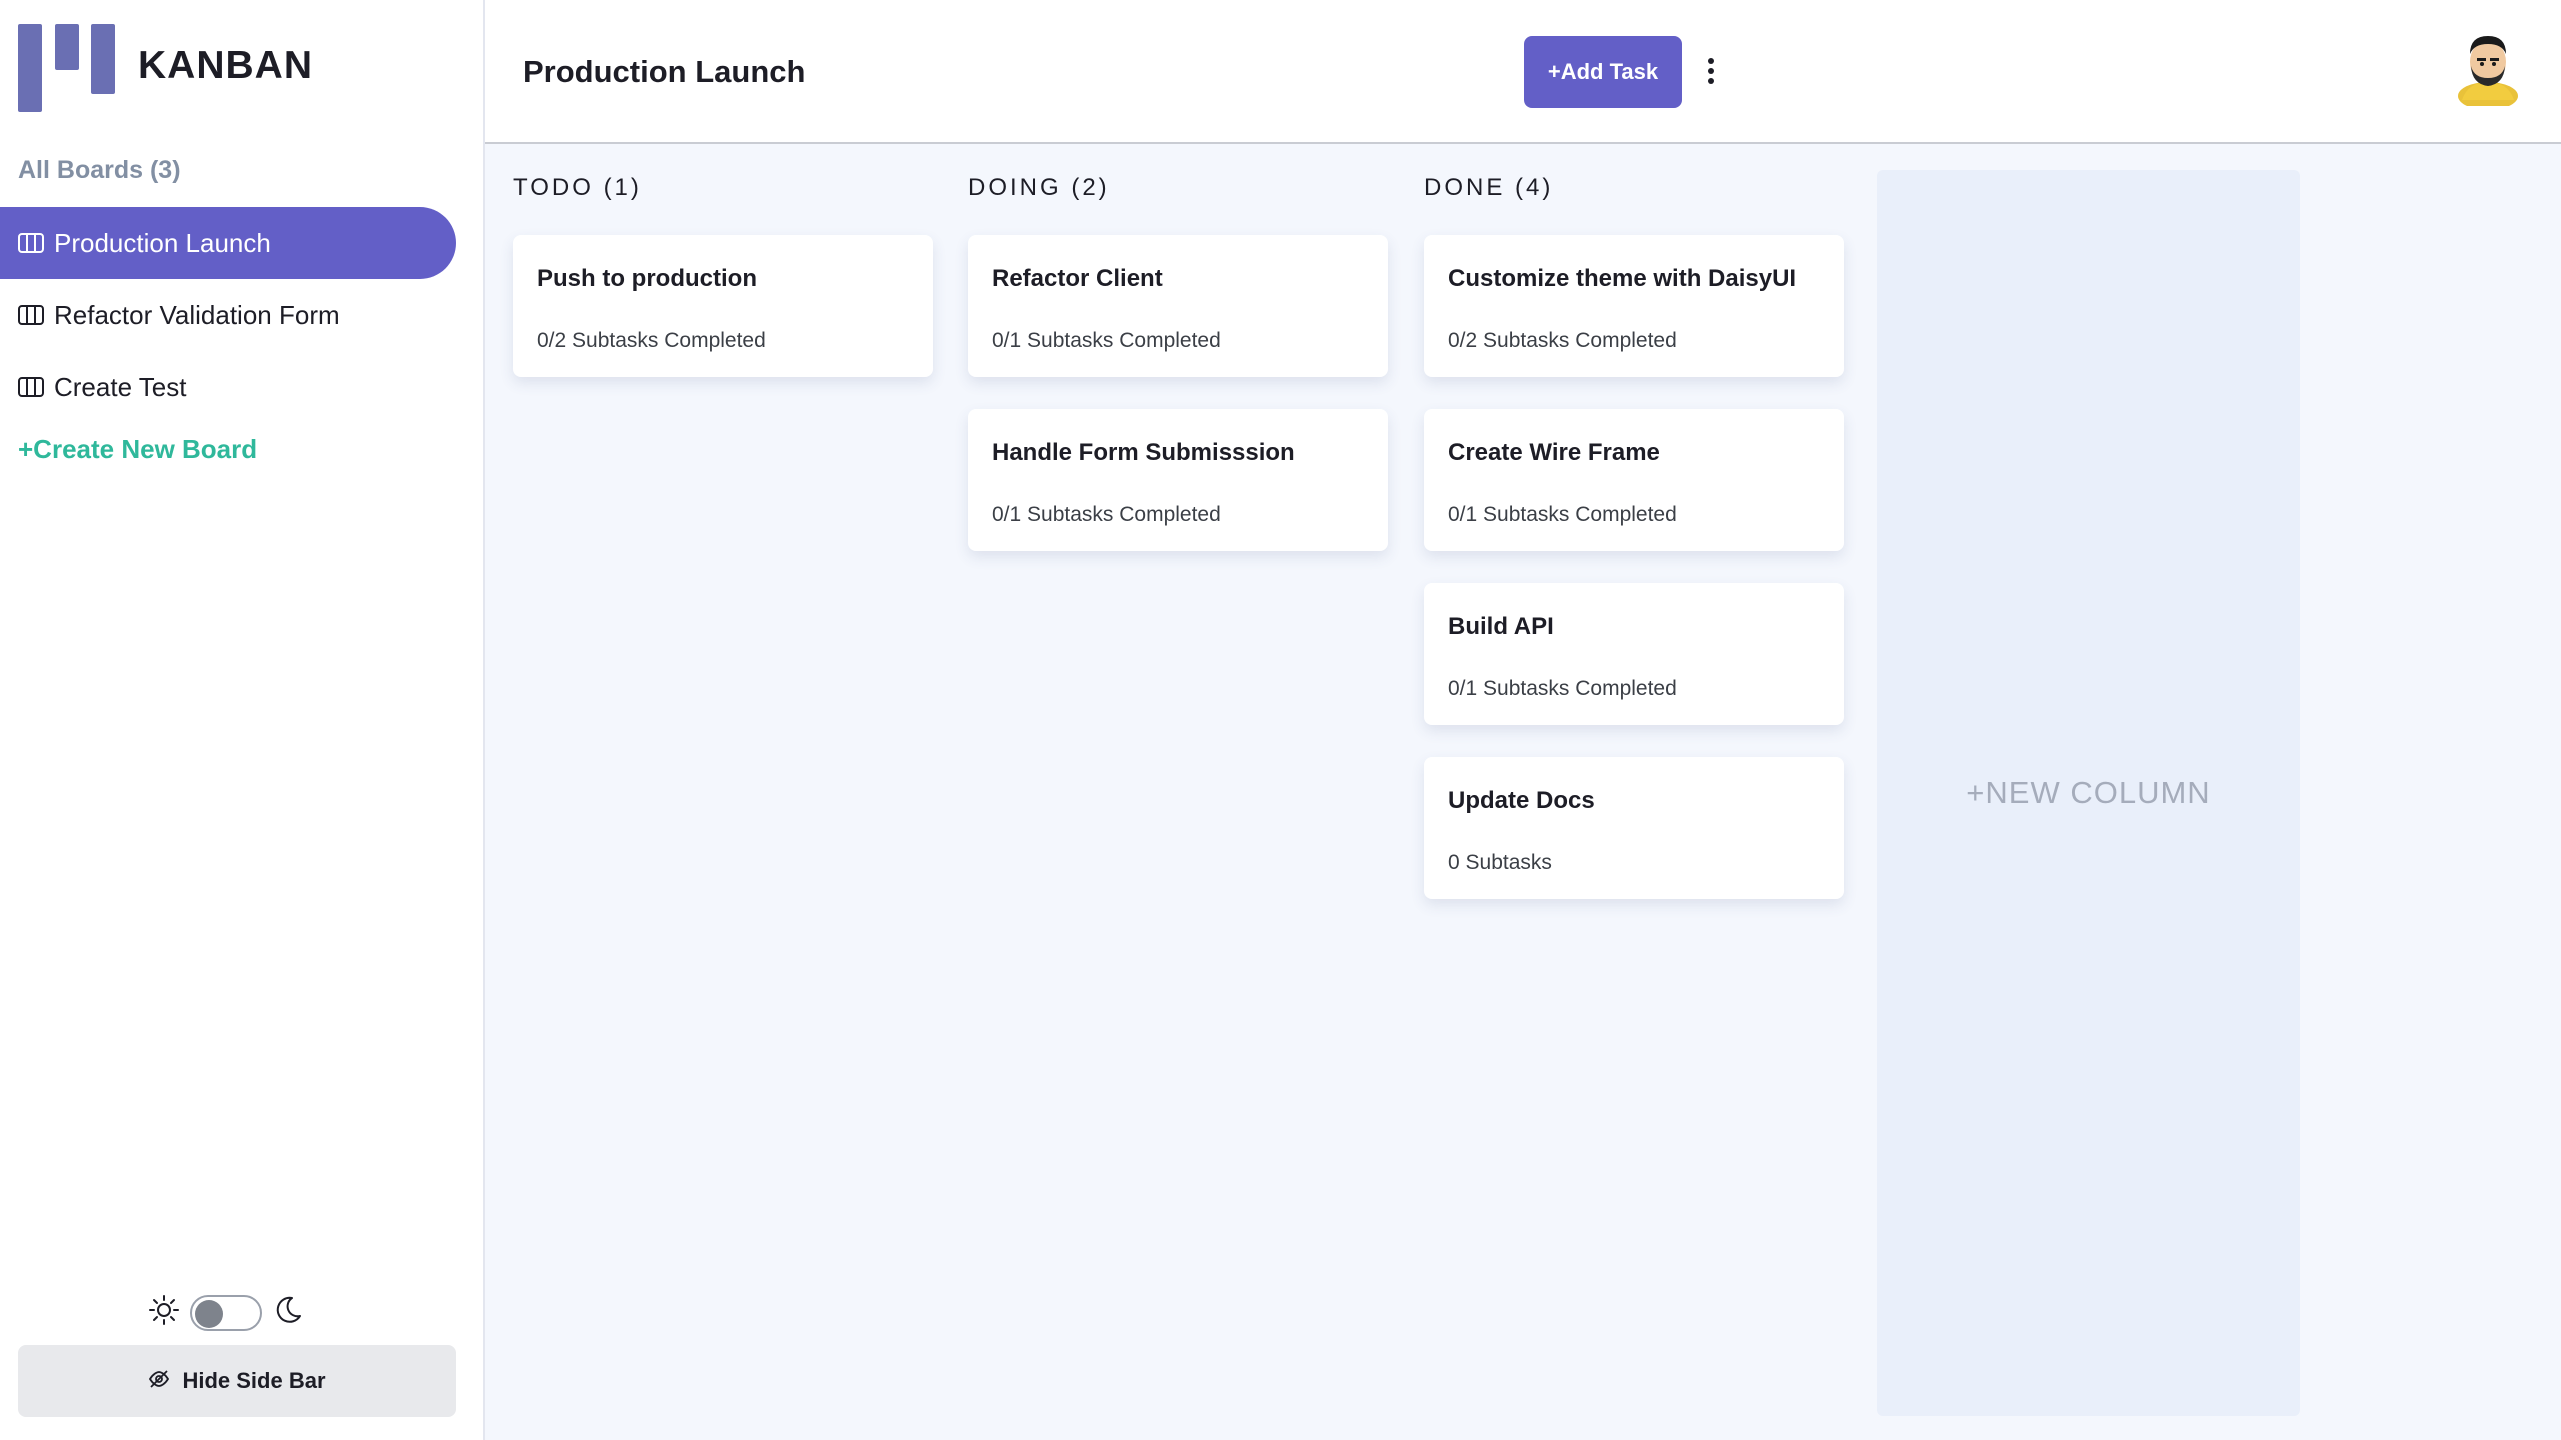 Image resolution: width=2561 pixels, height=1440 pixels. What do you see at coordinates (228, 387) in the screenshot?
I see `sidebar-item-create-test: Create Test` at bounding box center [228, 387].